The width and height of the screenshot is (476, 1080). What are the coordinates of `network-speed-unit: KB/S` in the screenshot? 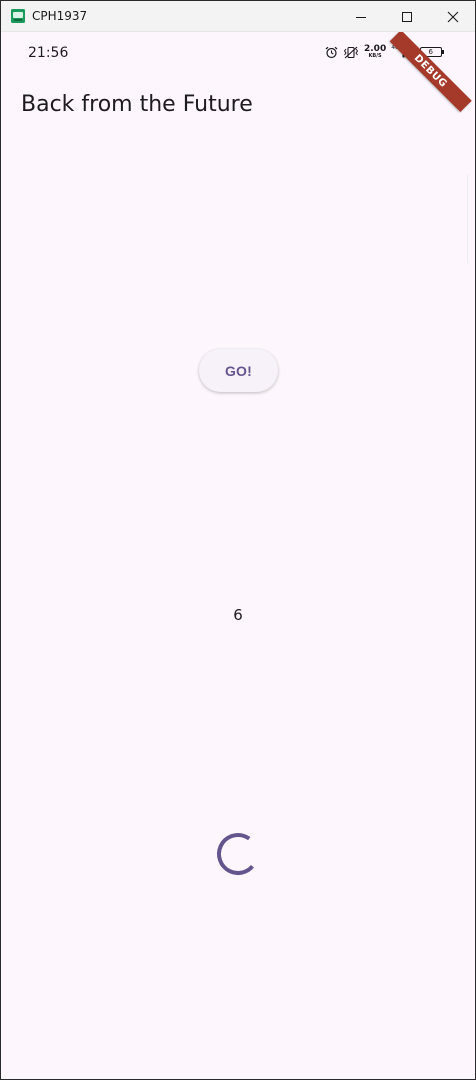 It's located at (375, 56).